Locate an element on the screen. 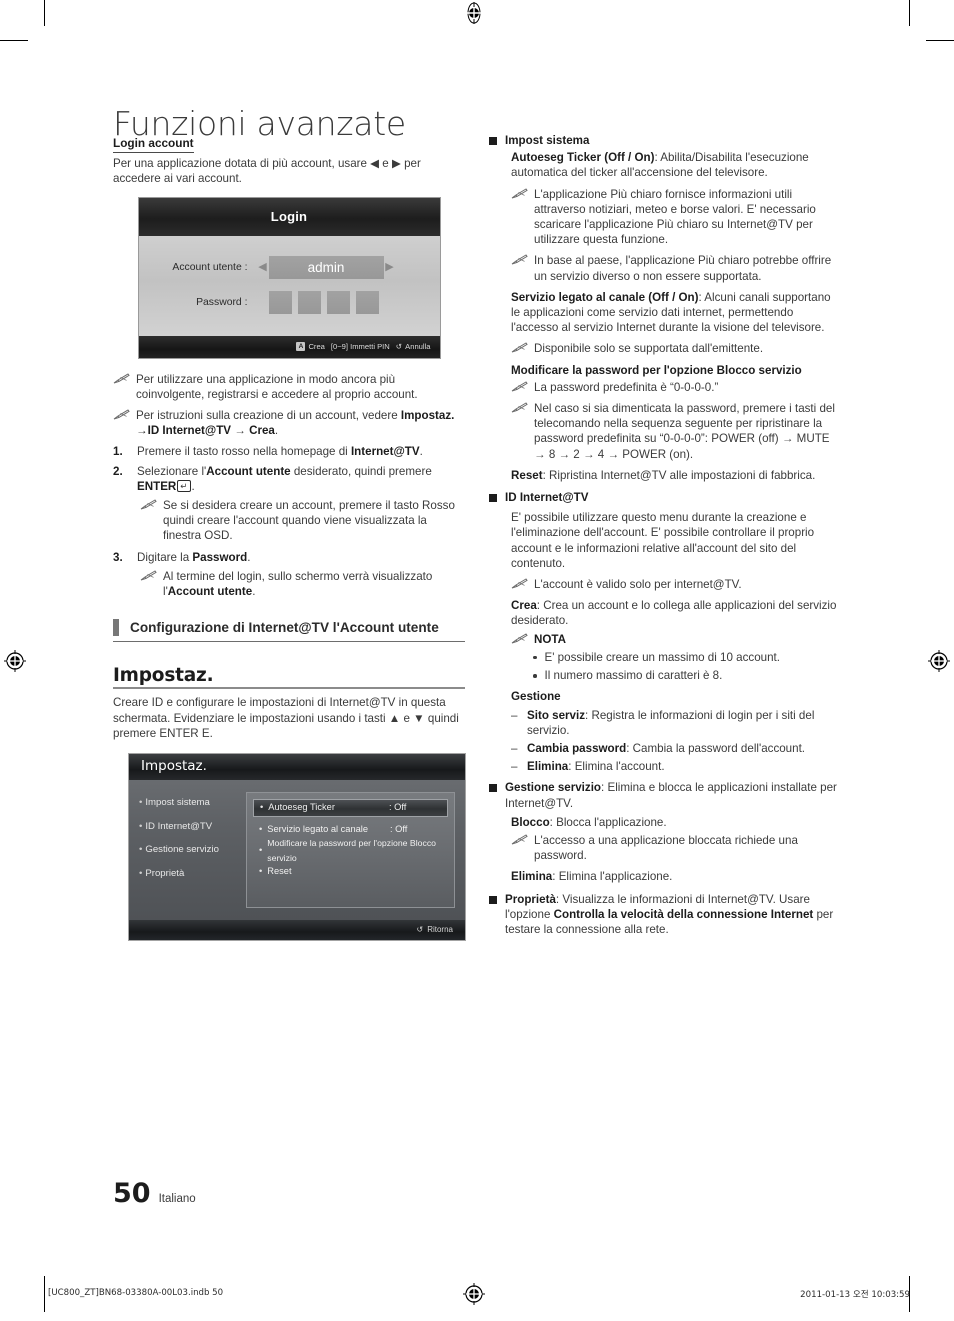  note-text-part: . is located at coordinates (254, 592).